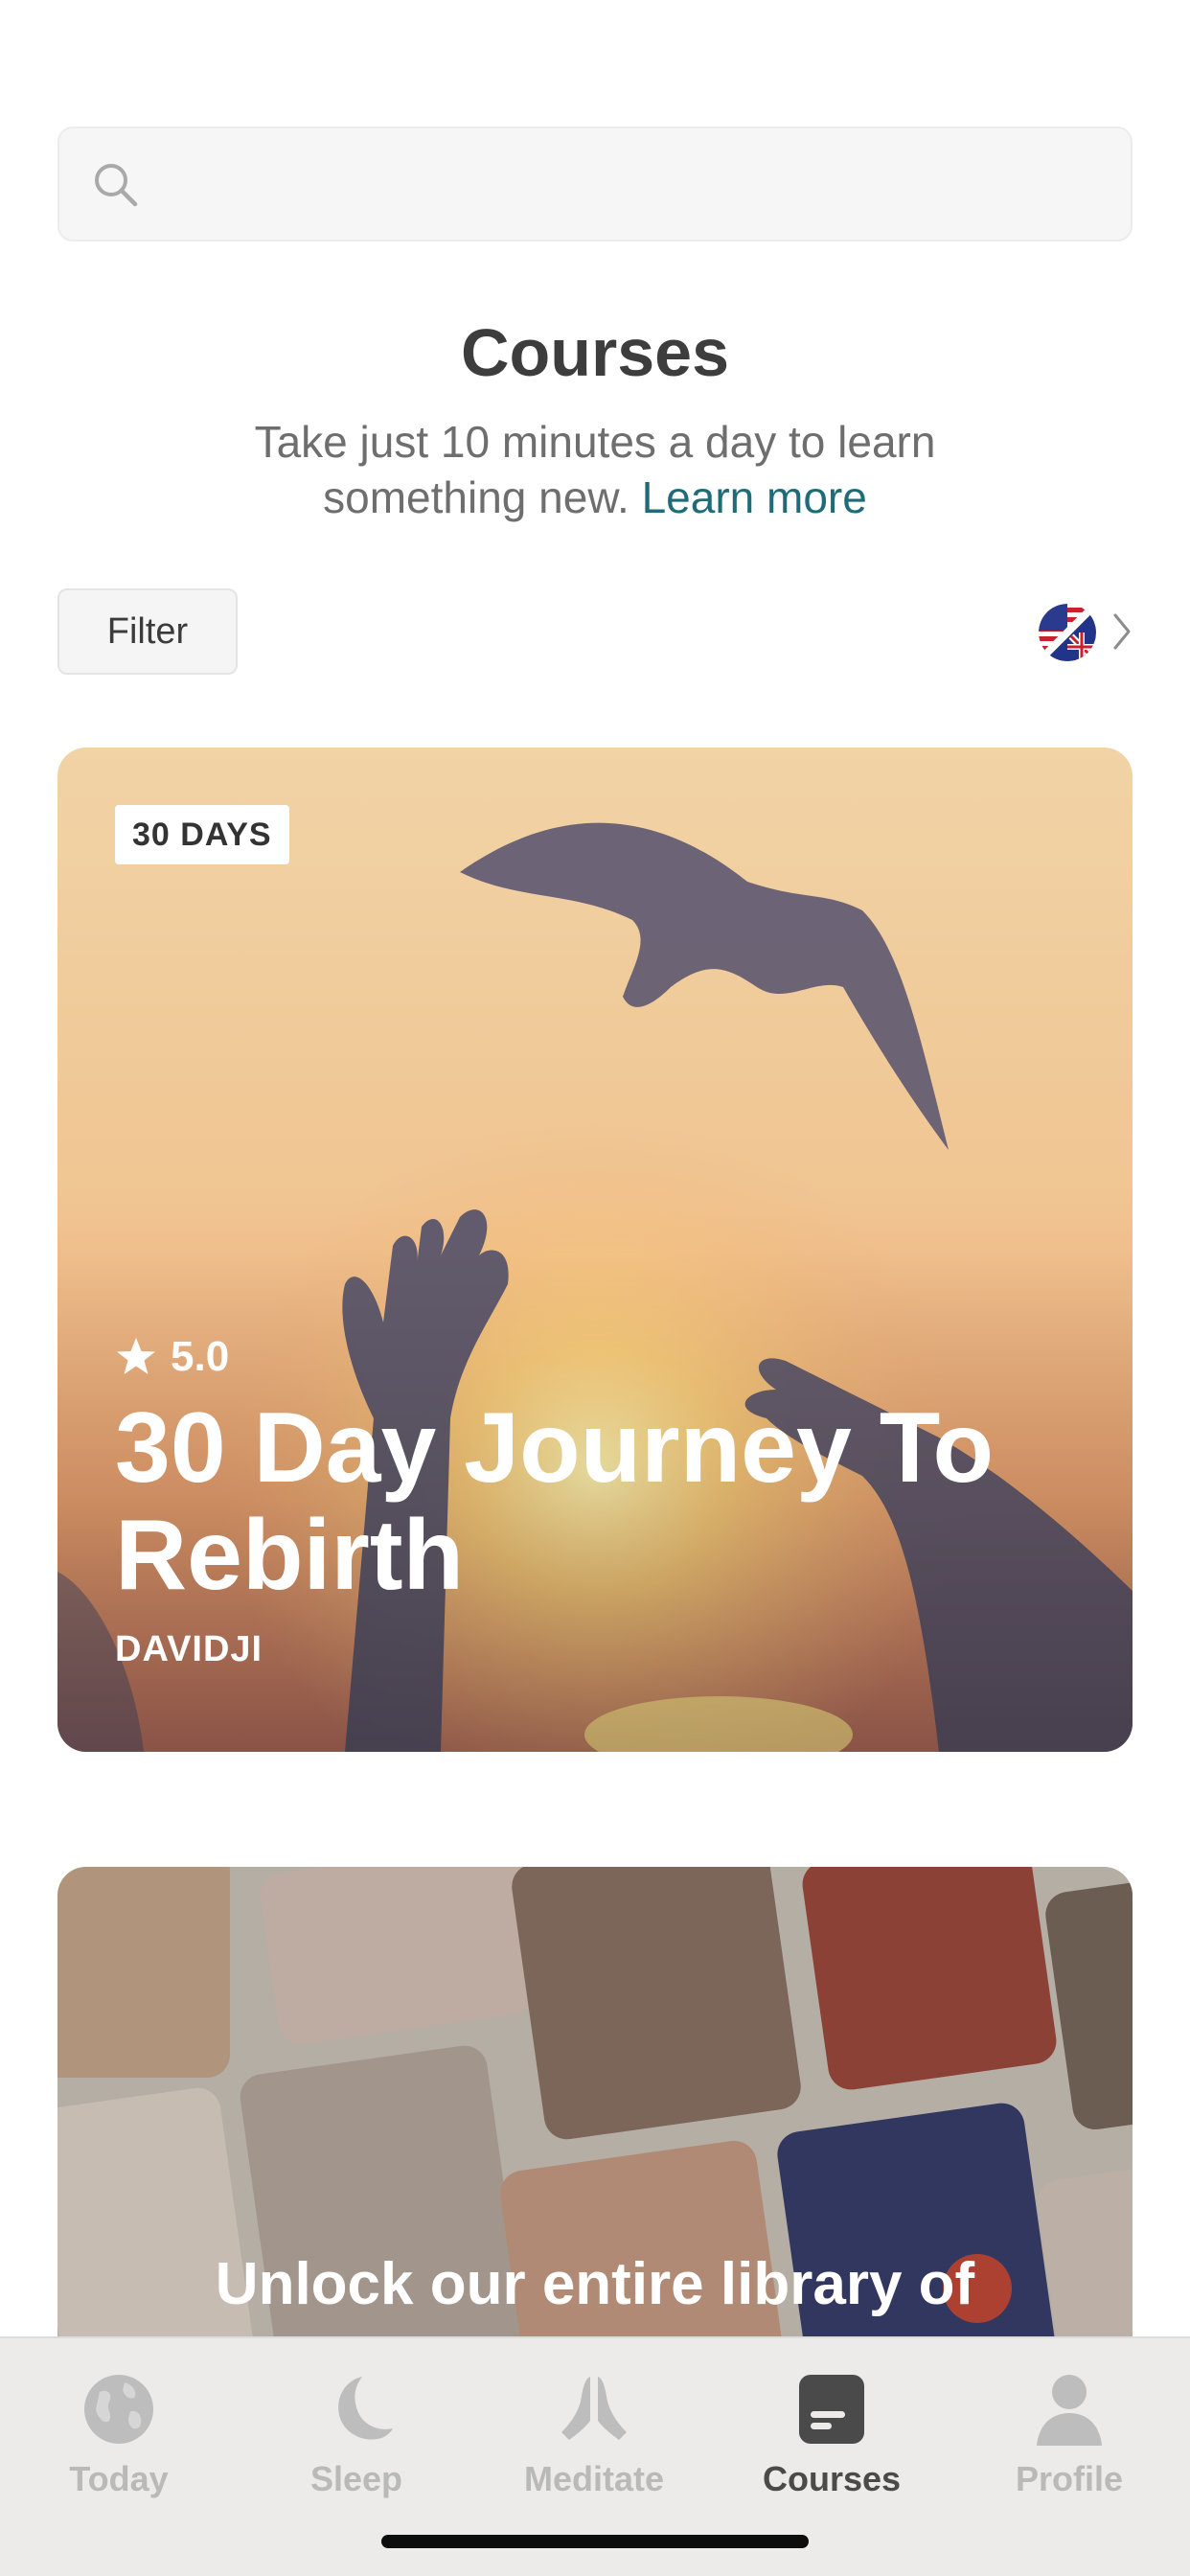  I want to click on page-title: Courses, so click(595, 352).